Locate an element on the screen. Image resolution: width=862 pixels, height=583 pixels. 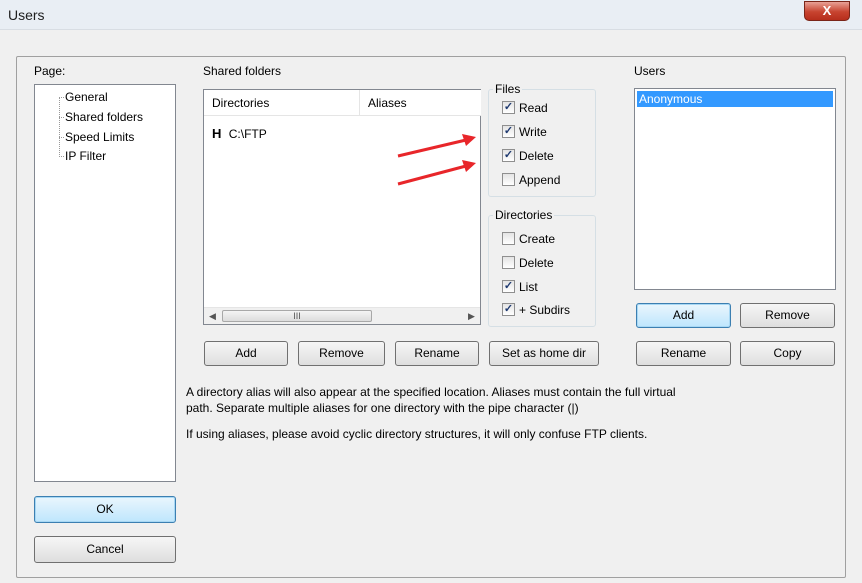
home-dir-flag: H is located at coordinates (217, 133).